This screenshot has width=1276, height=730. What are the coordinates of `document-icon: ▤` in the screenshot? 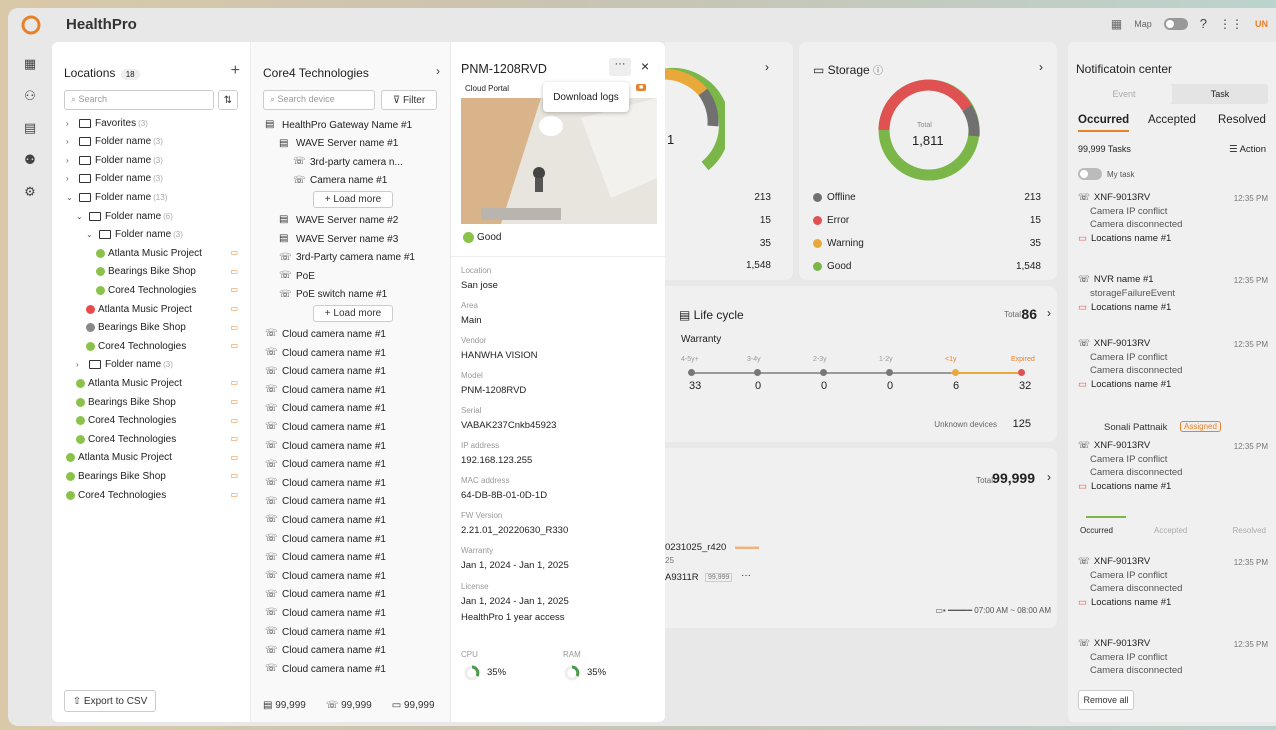 It's located at (30, 128).